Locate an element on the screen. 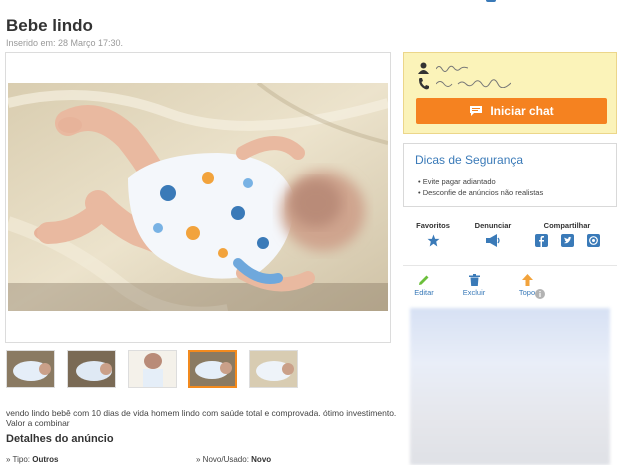 The width and height of the screenshot is (620, 465). share-label: Compartilhar is located at coordinates (567, 225).